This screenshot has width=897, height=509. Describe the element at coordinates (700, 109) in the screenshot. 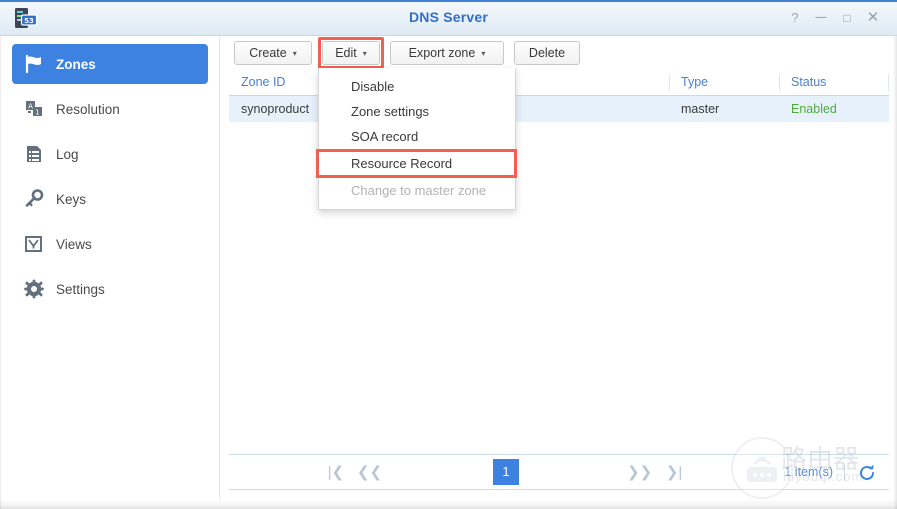

I see `cell-value: master` at that location.